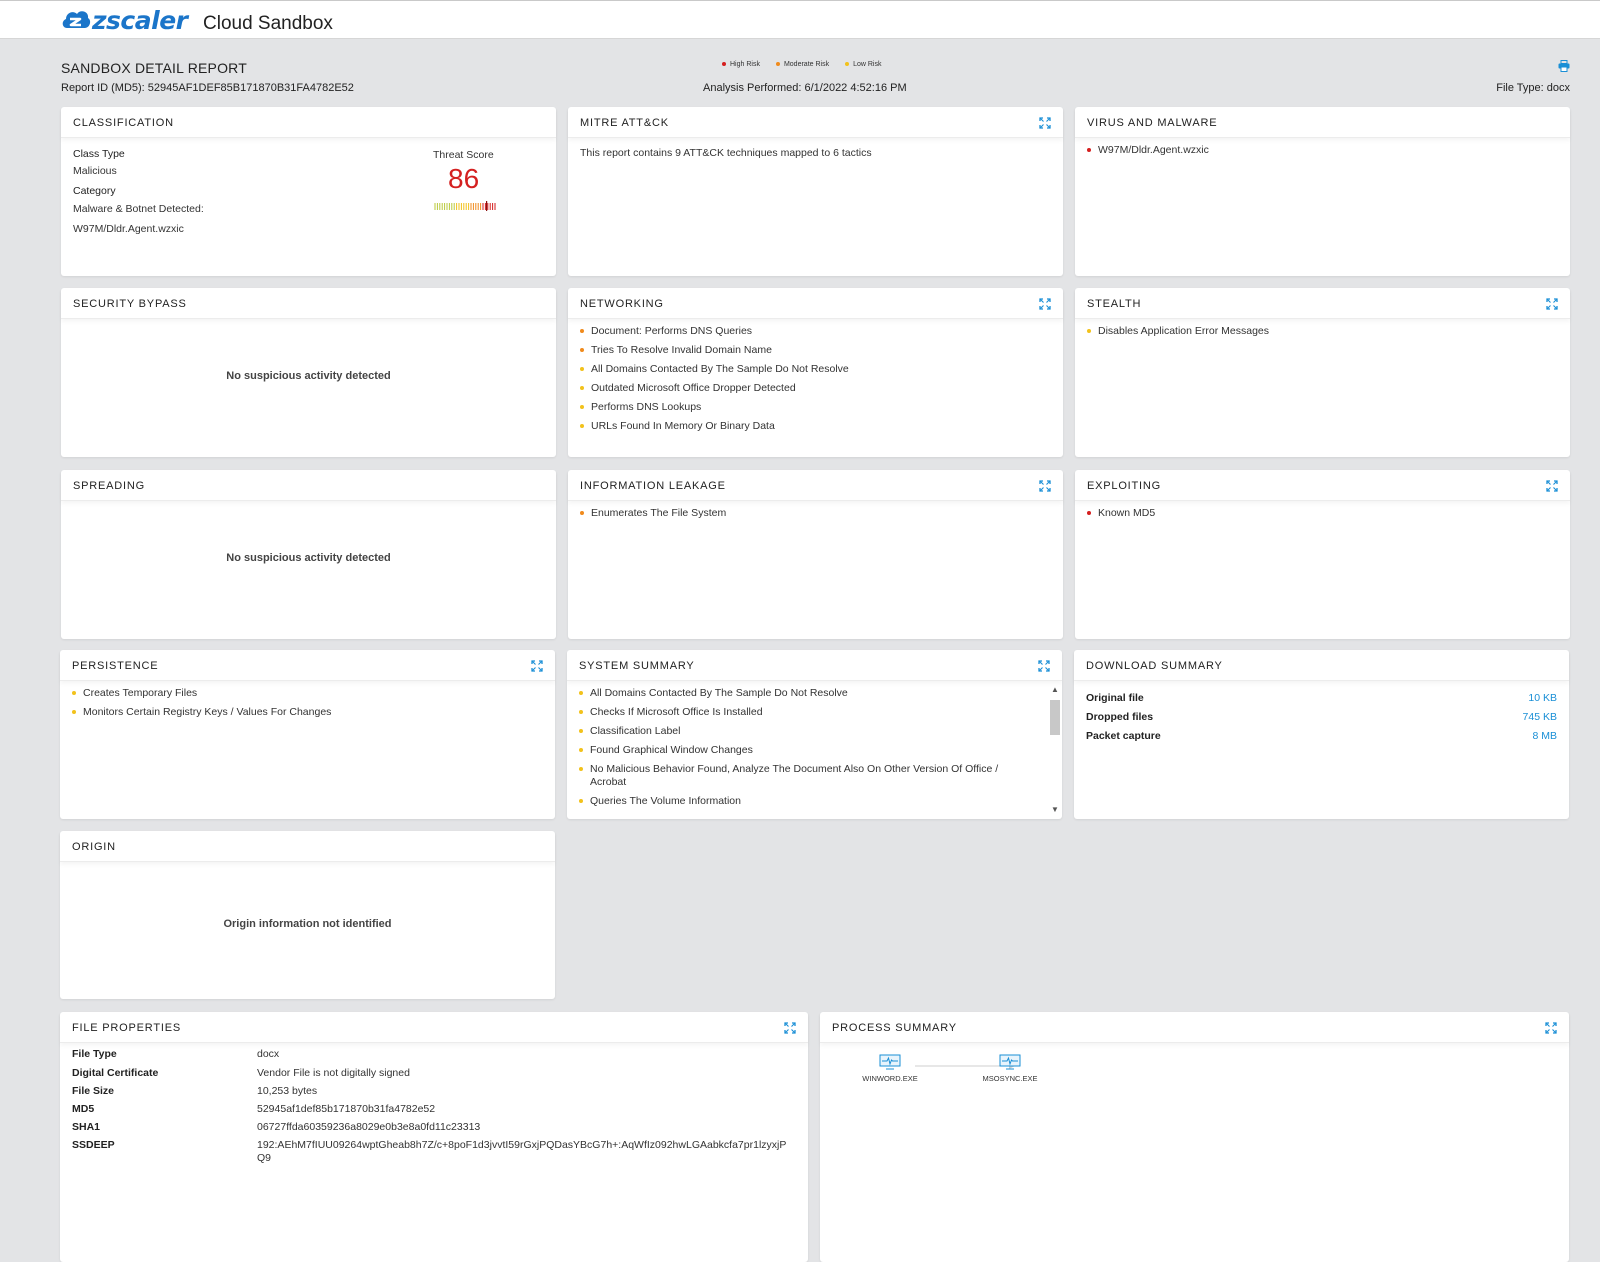  Describe the element at coordinates (1533, 88) in the screenshot. I see `file-type-header: File Type: docx` at that location.